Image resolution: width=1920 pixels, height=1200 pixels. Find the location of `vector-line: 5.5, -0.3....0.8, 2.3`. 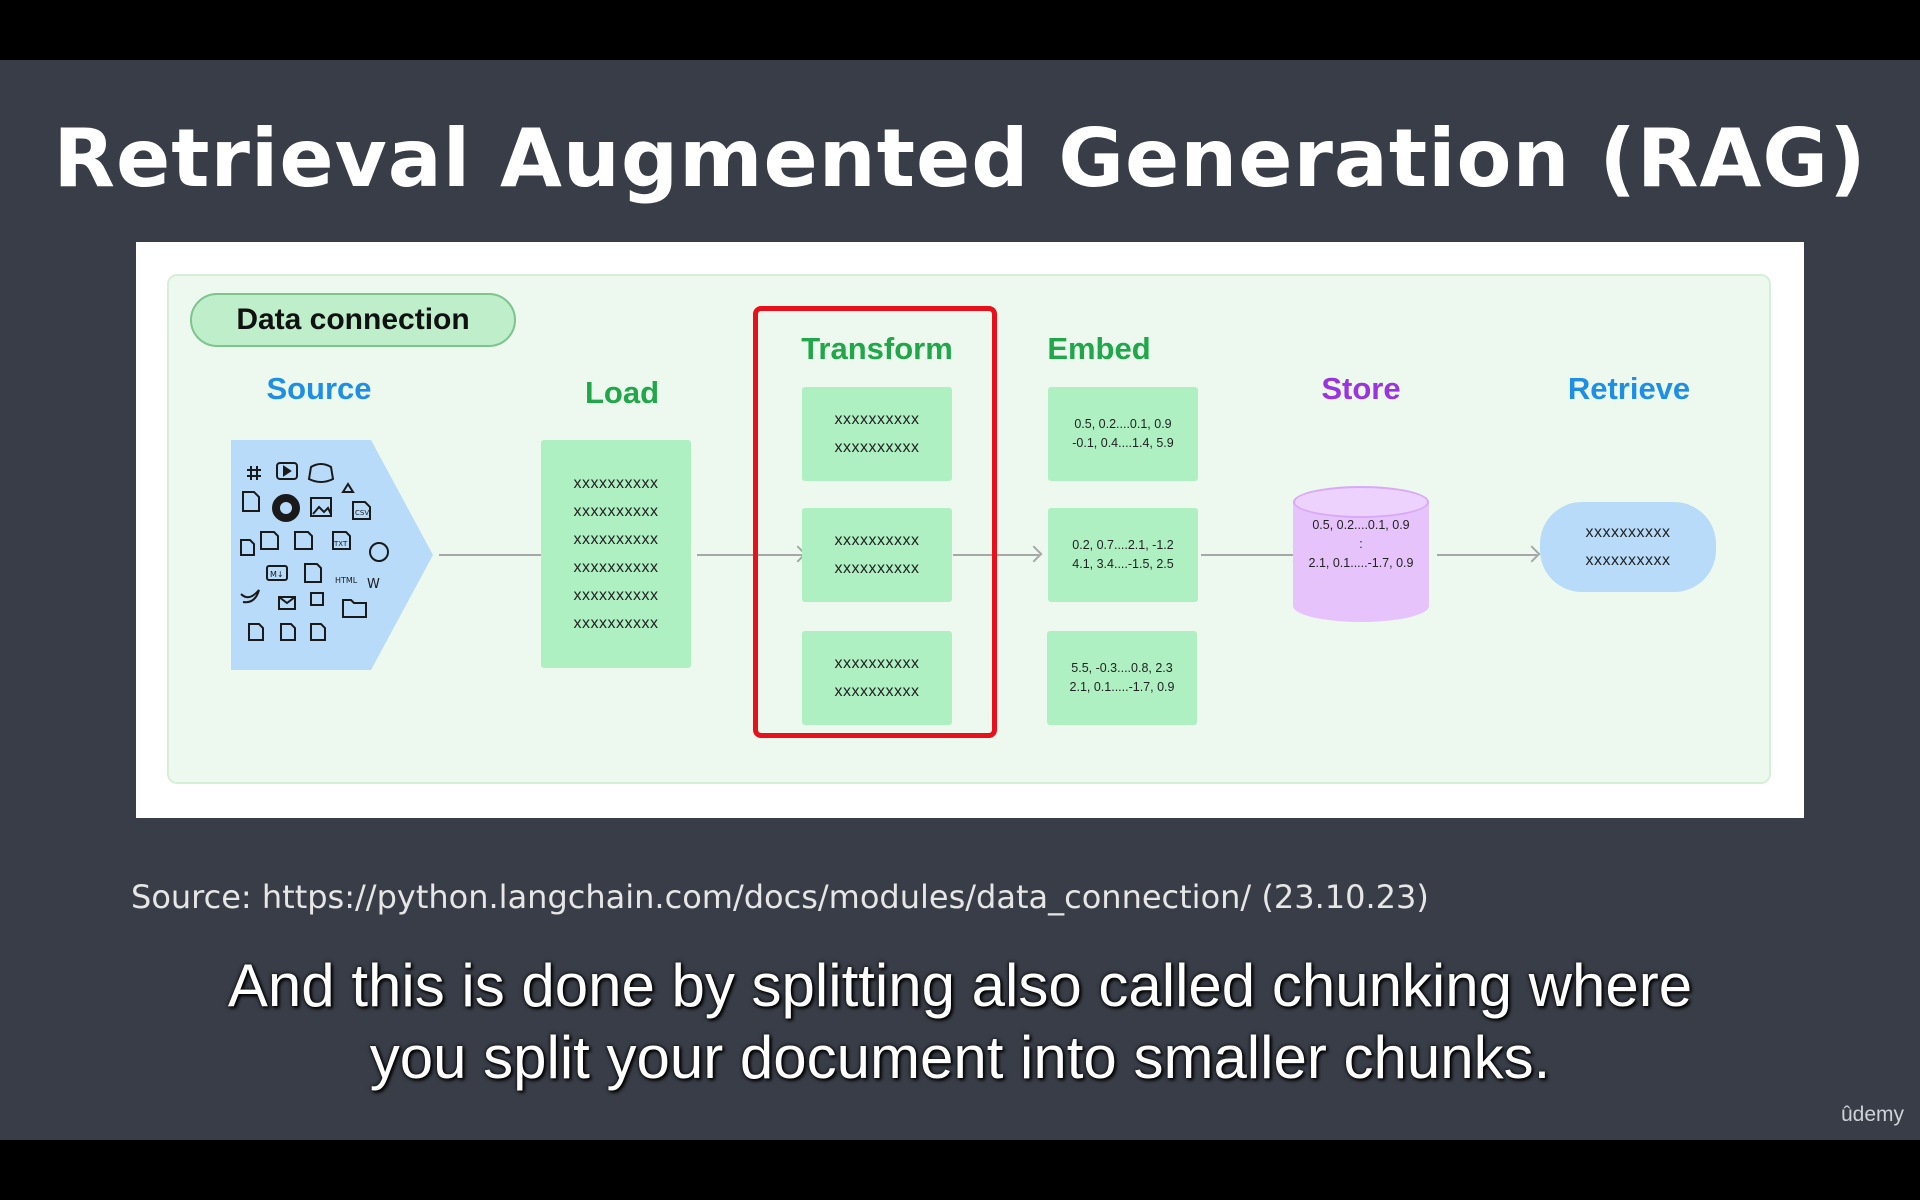

vector-line: 5.5, -0.3....0.8, 2.3 is located at coordinates (1122, 668).